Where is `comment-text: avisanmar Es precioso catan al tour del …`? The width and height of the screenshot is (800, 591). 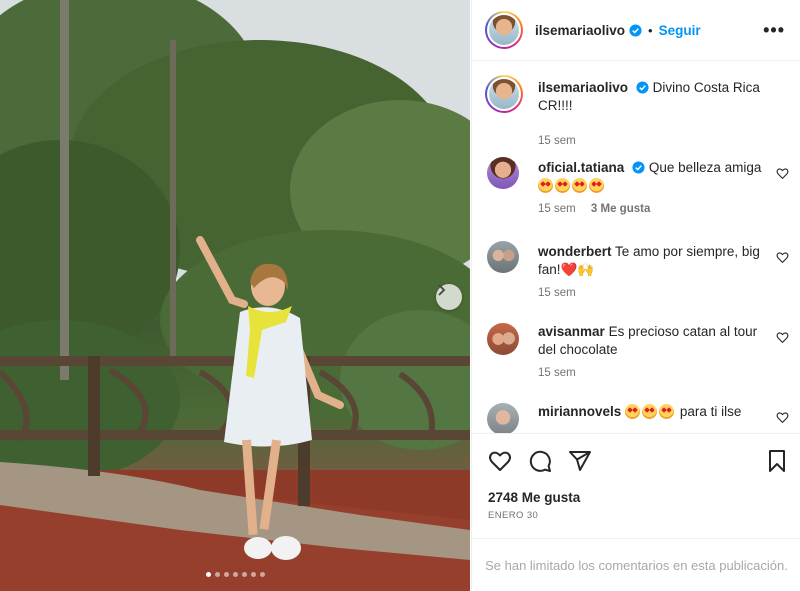
comment-text: avisanmar Es precioso catan al tour del … is located at coordinates (652, 341).